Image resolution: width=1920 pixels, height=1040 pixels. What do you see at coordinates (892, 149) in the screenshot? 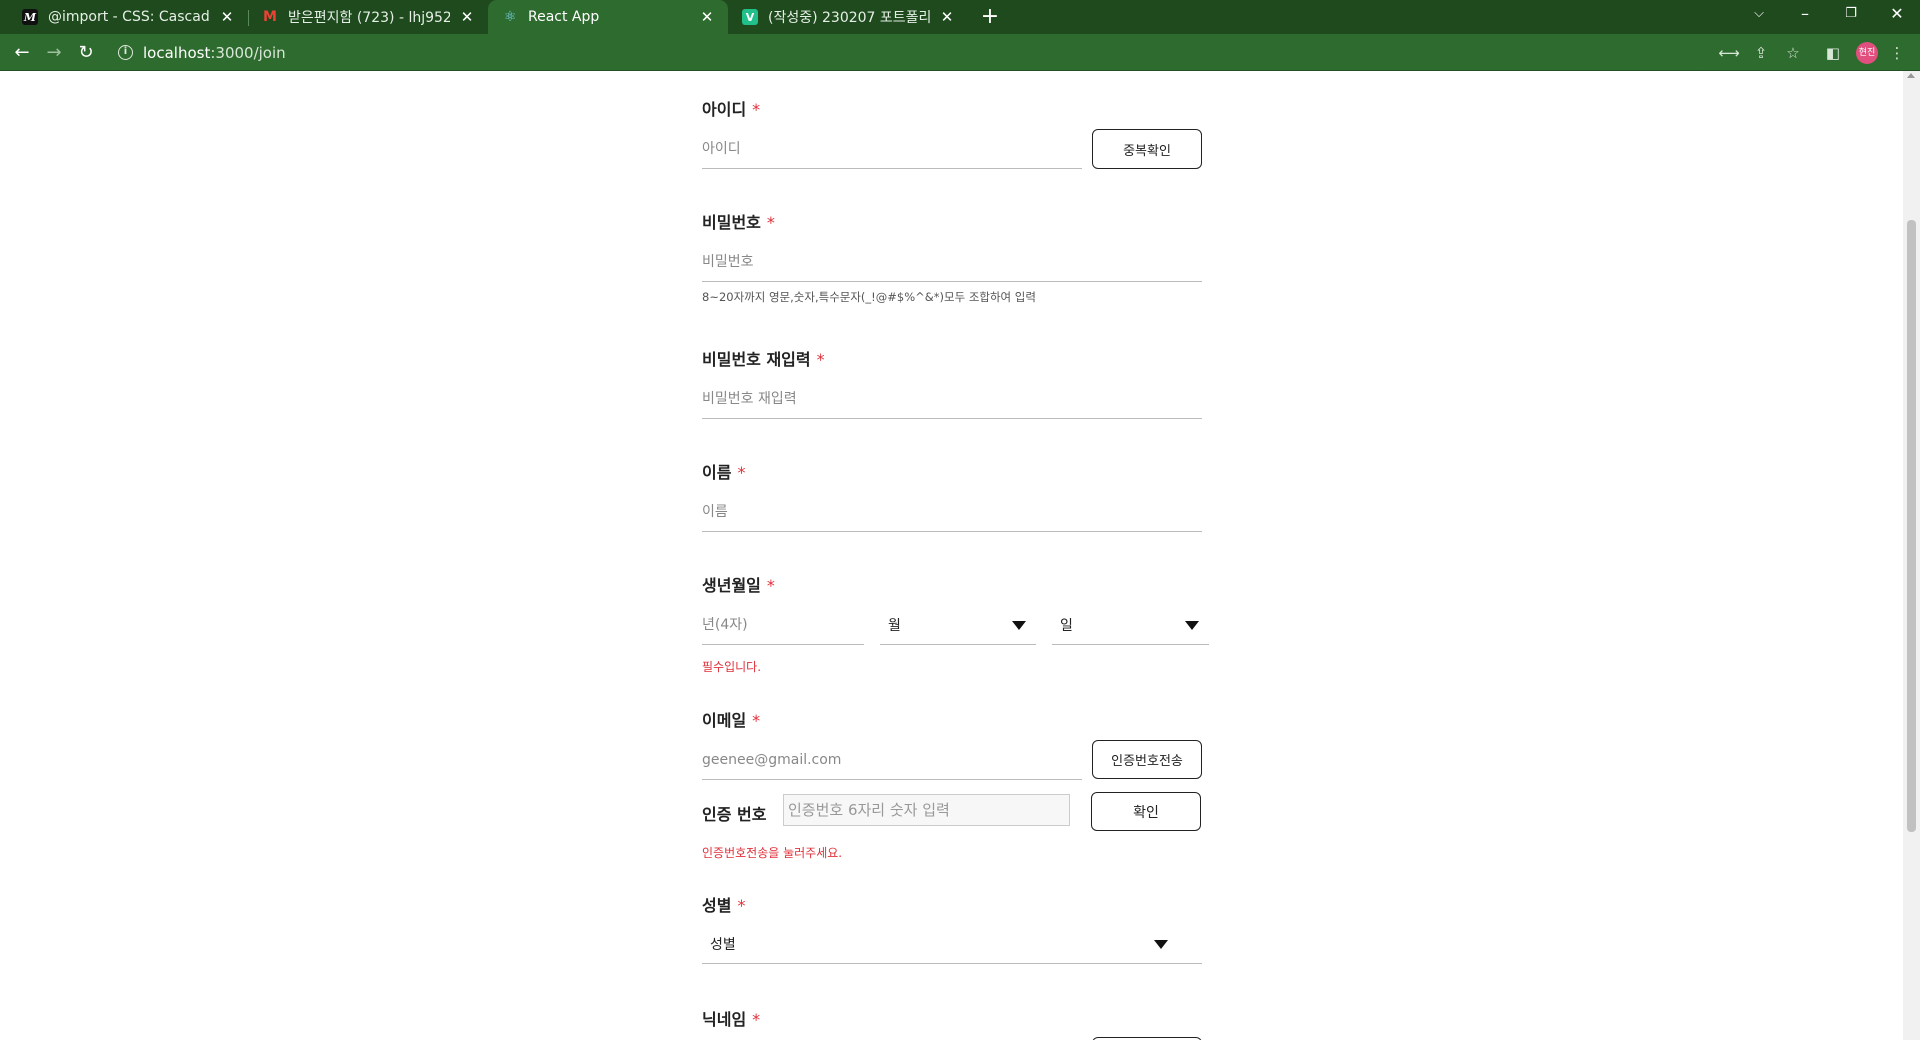
I see `id-input` at bounding box center [892, 149].